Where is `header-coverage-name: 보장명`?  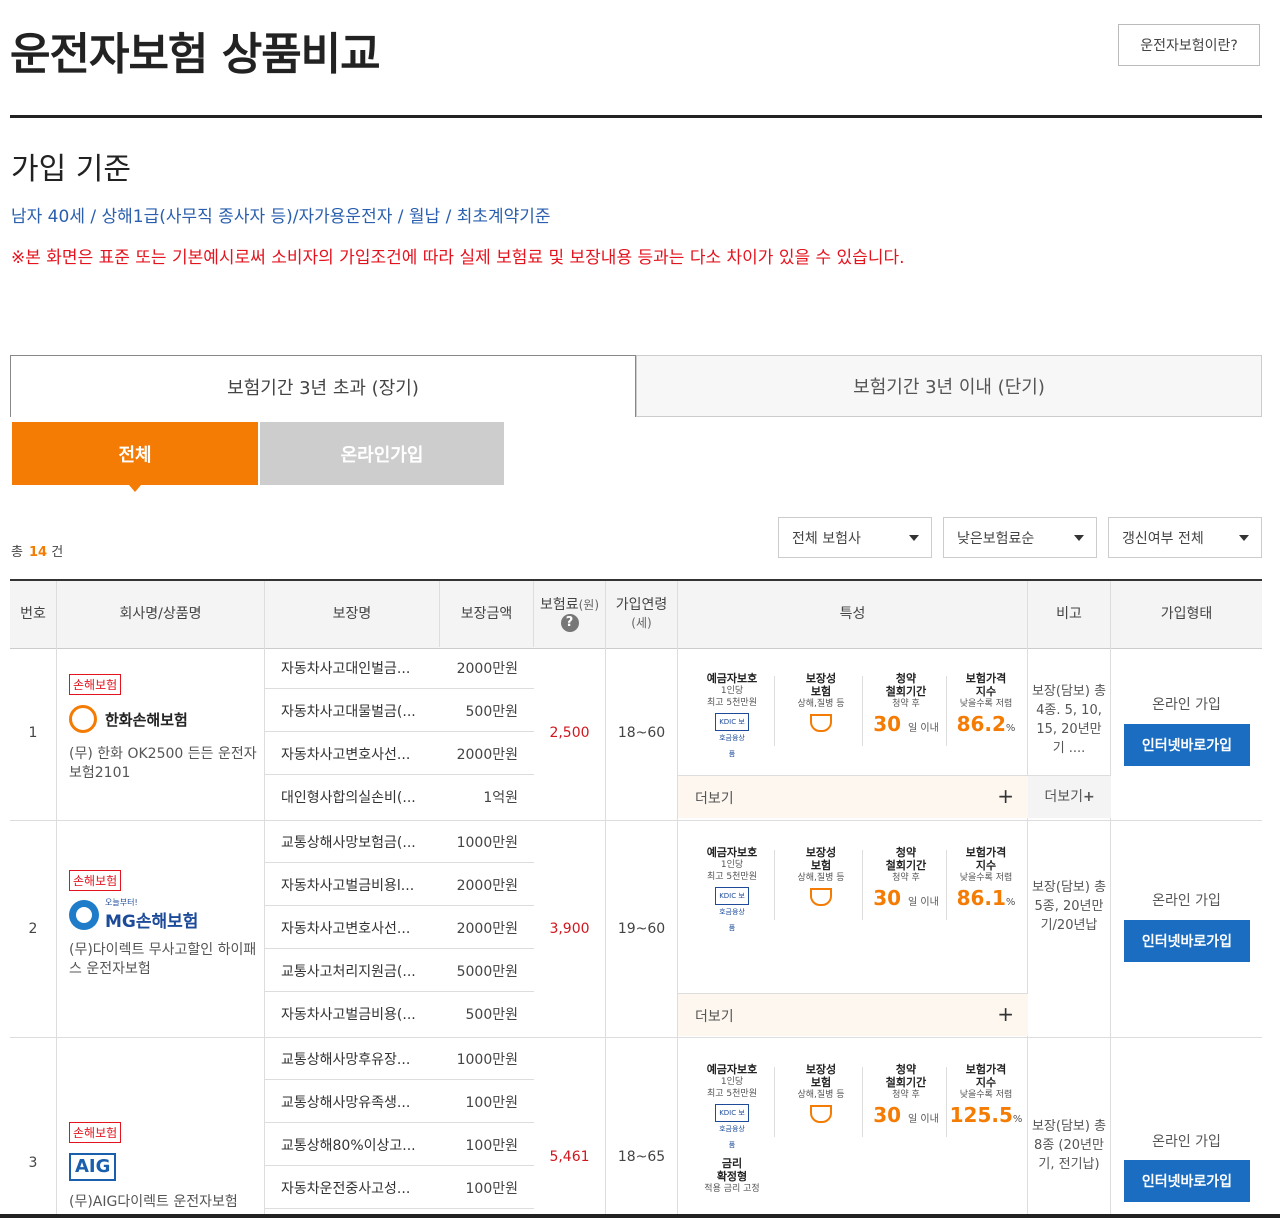 header-coverage-name: 보장명 is located at coordinates (352, 614).